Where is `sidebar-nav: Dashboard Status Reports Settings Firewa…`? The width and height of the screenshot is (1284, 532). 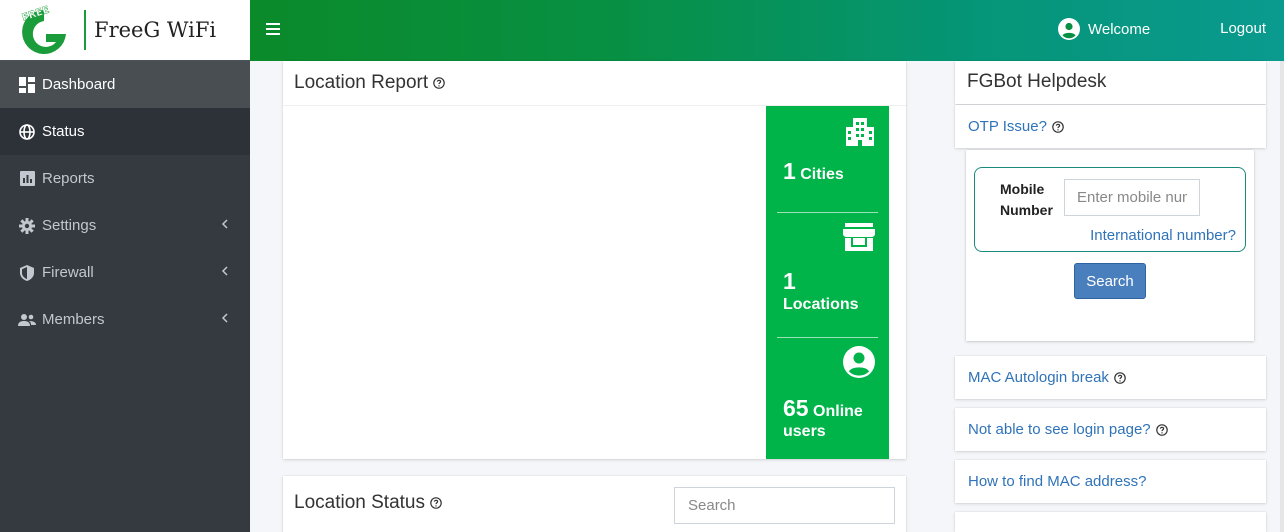 sidebar-nav: Dashboard Status Reports Settings Firewa… is located at coordinates (125, 202).